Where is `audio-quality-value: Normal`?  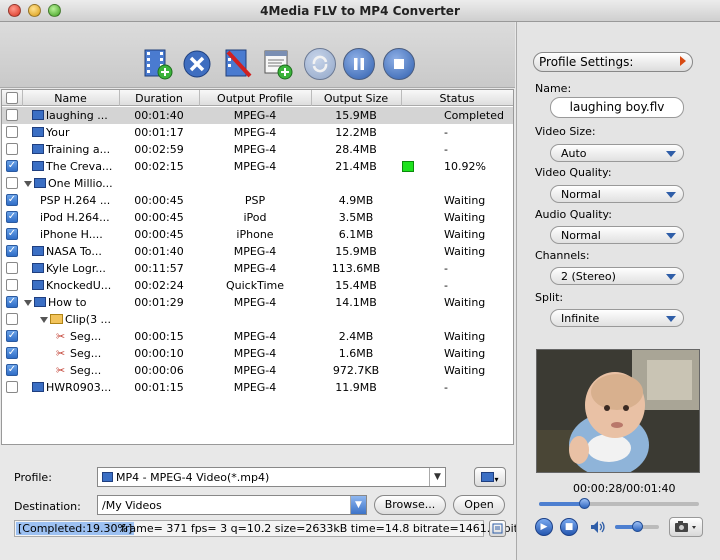 audio-quality-value: Normal is located at coordinates (581, 235).